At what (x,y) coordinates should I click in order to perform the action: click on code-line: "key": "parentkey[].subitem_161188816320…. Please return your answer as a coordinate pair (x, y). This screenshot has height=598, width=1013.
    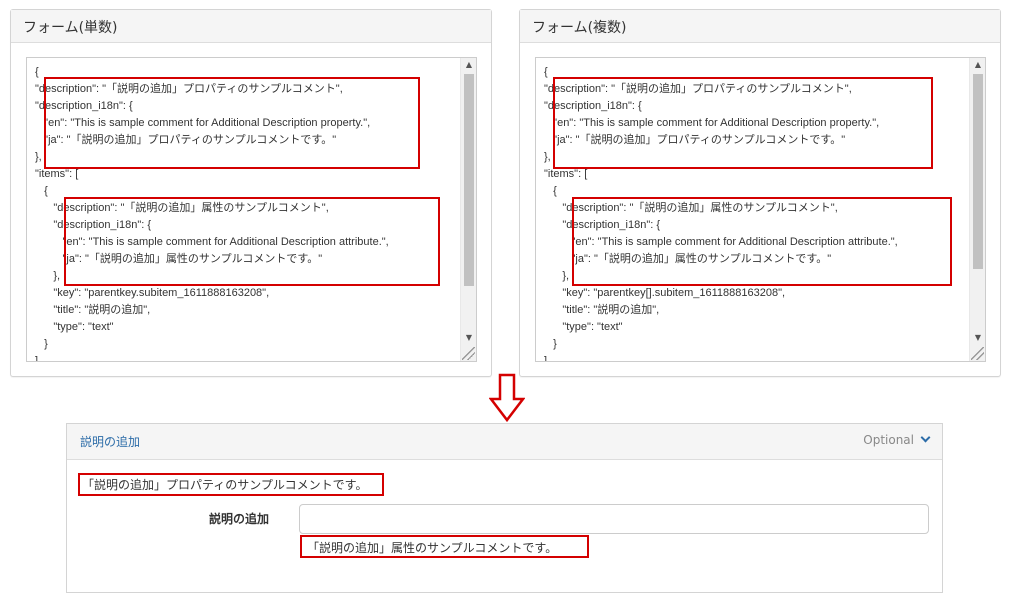
    Looking at the image, I should click on (665, 293).